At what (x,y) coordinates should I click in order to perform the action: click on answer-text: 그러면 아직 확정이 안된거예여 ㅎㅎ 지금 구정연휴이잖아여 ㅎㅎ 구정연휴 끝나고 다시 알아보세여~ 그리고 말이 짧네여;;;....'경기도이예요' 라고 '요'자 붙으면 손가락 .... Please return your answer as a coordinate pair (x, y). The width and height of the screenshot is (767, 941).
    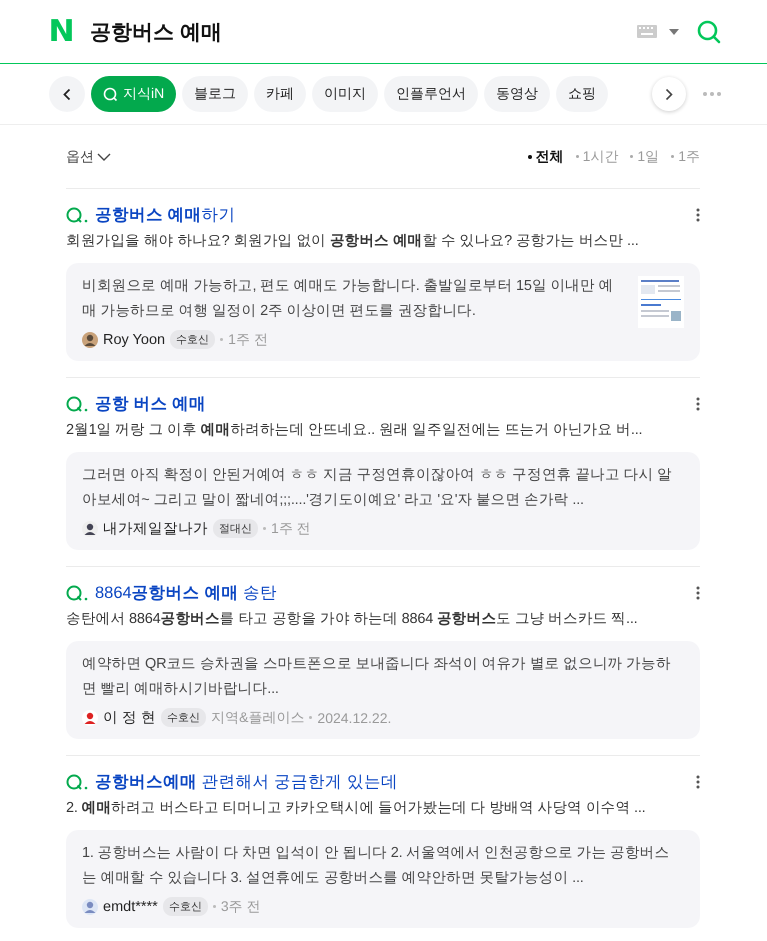
    Looking at the image, I should click on (377, 488).